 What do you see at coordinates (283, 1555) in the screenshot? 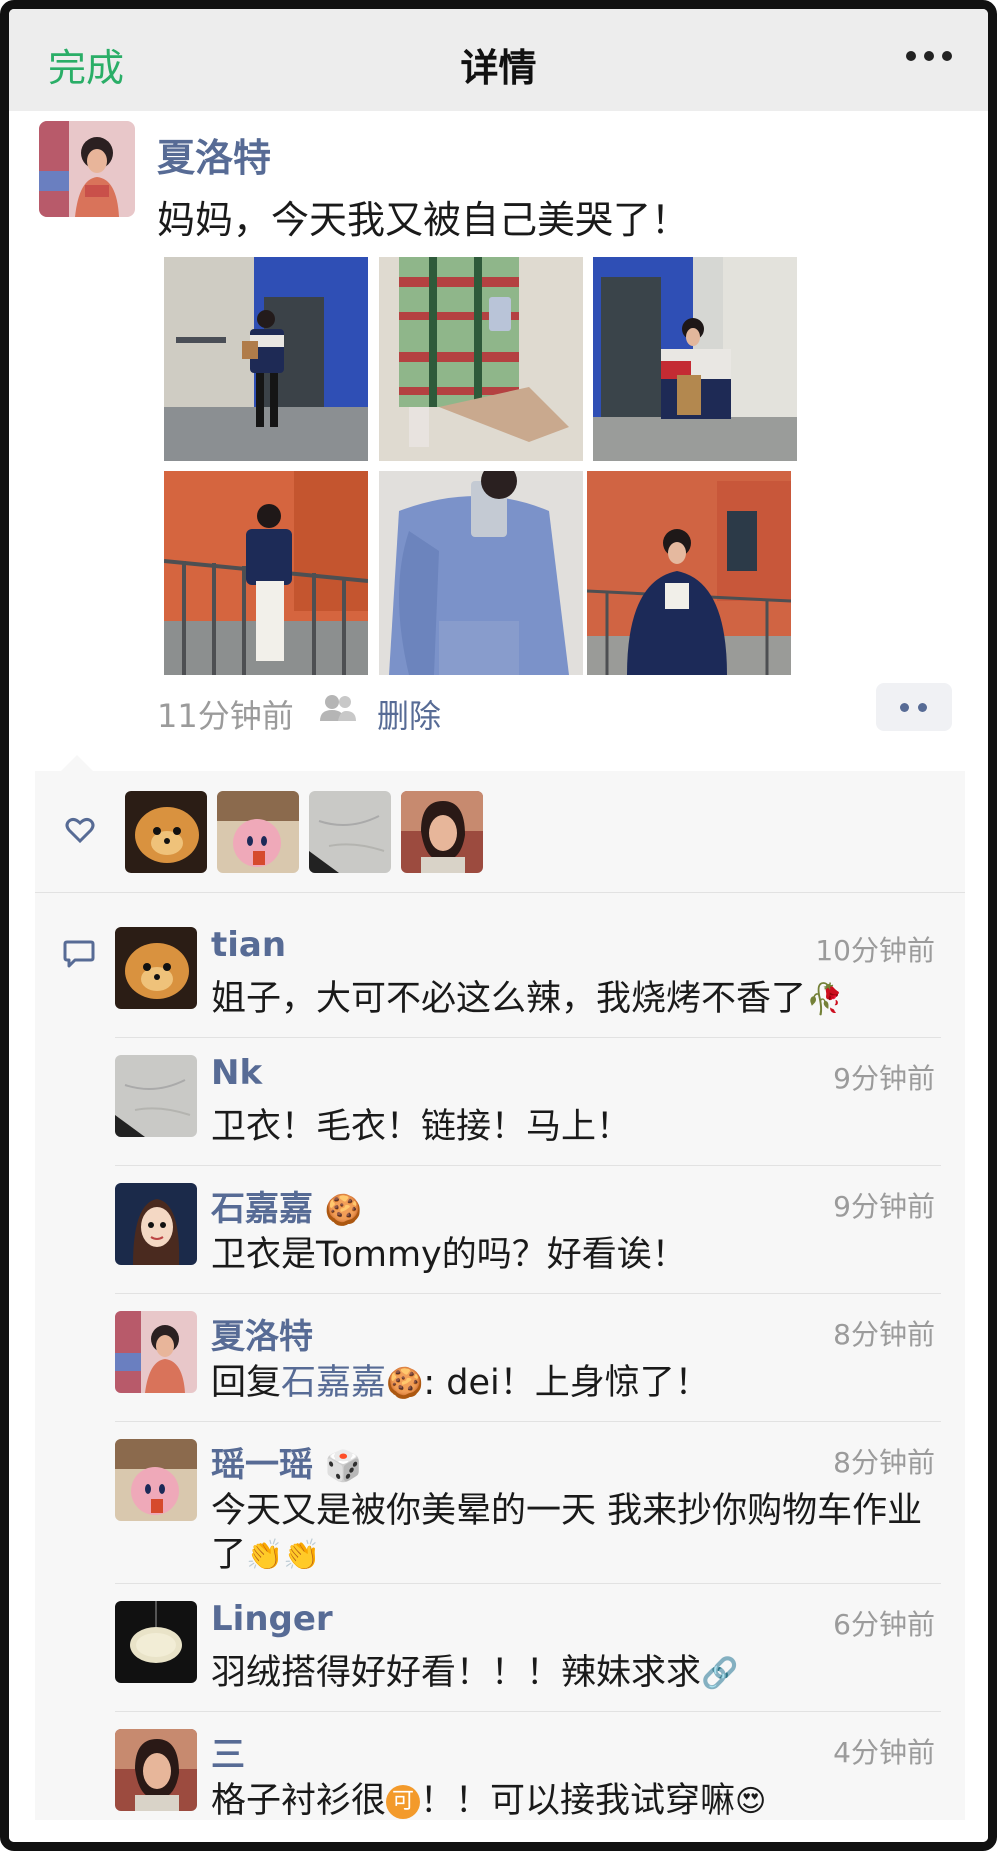
I see `clapping-emoji: 👏👏` at bounding box center [283, 1555].